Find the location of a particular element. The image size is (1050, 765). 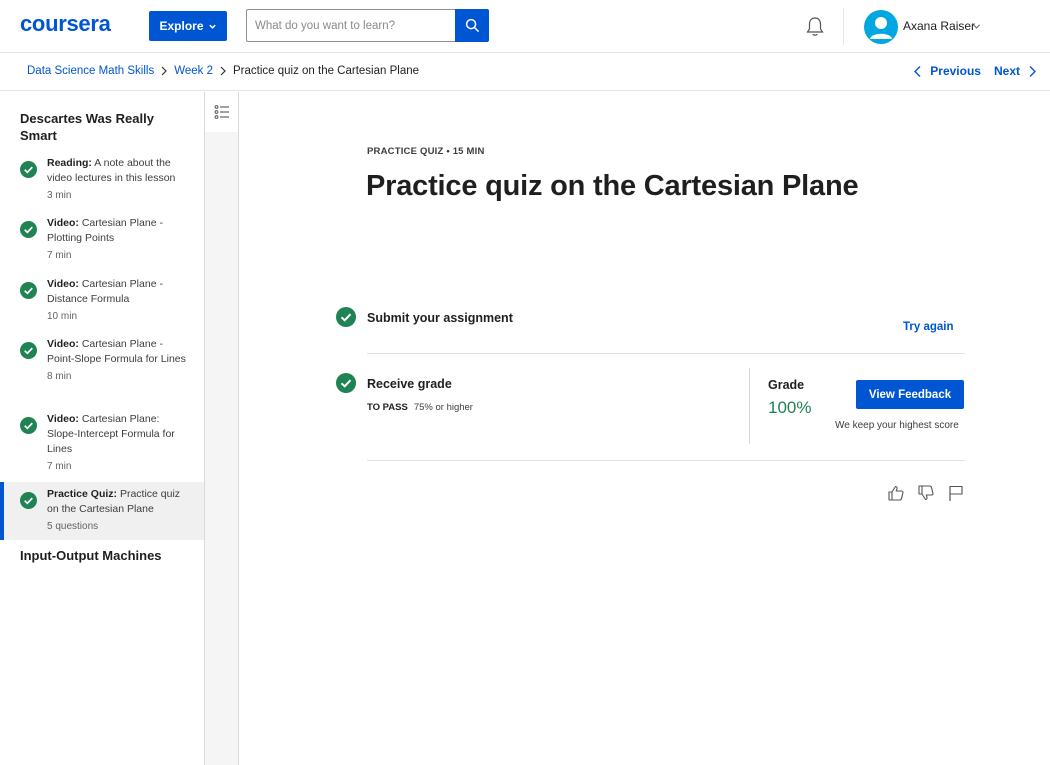

item-kicker: PRACTICE QUIZ • 15 MIN is located at coordinates (426, 151).